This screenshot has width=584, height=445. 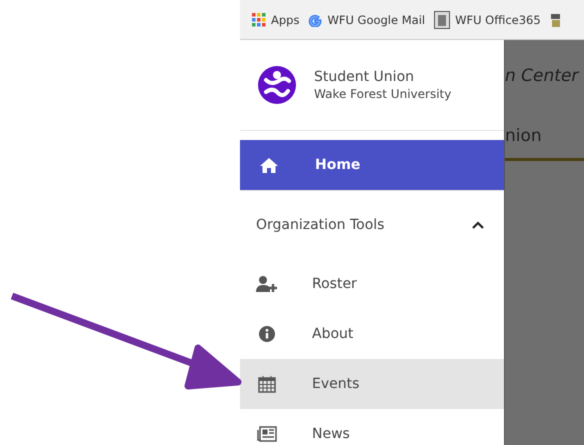 I want to click on calendar-icon, so click(x=267, y=384).